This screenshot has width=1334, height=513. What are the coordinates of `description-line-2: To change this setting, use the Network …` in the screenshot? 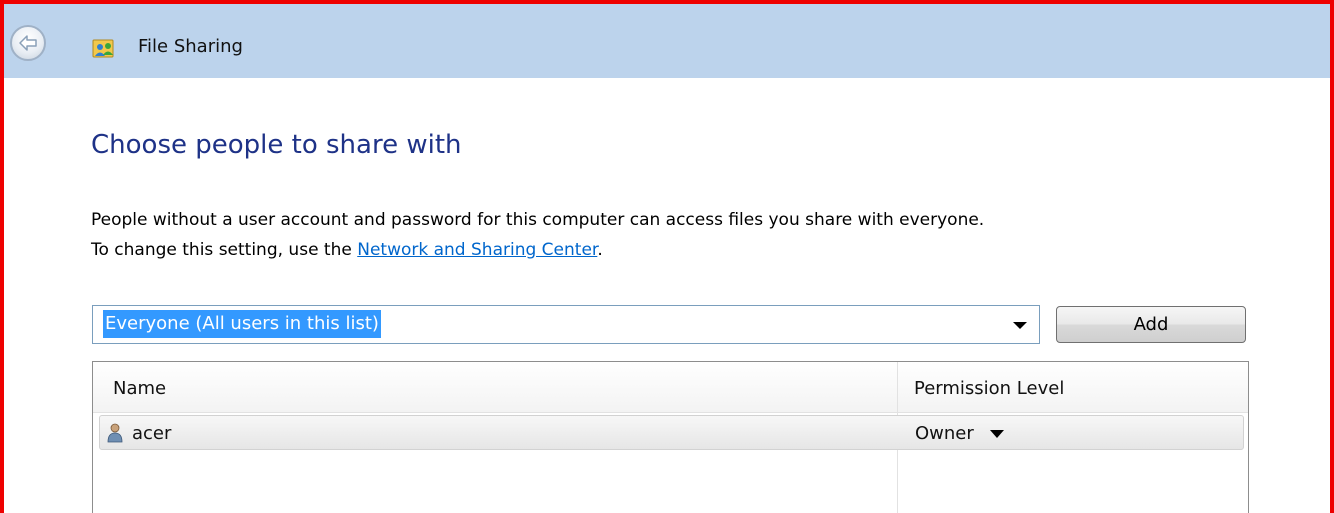 It's located at (537, 250).